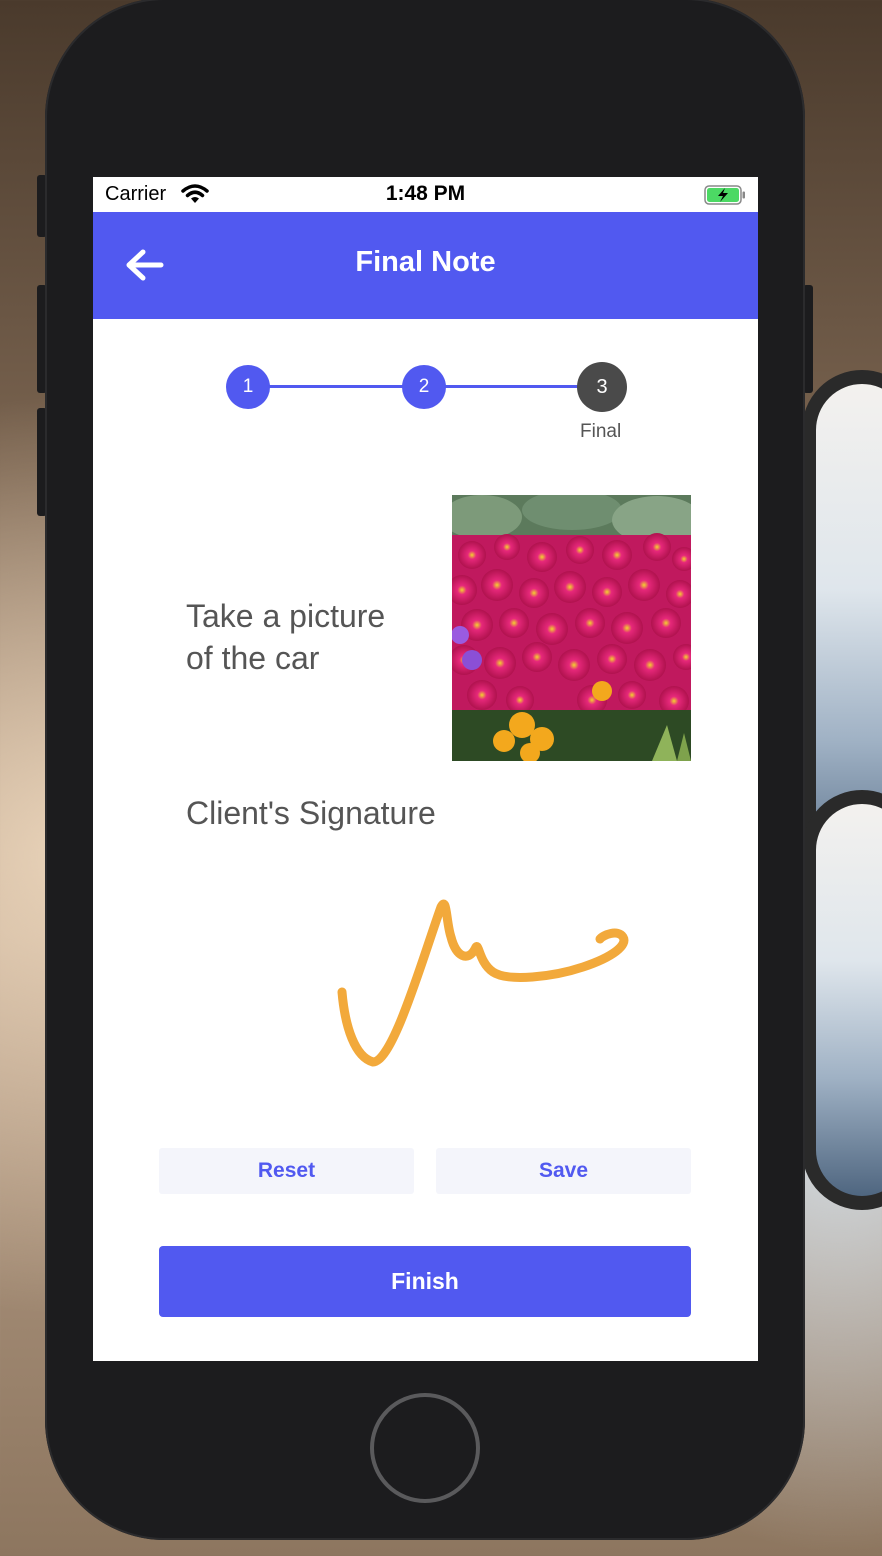 Image resolution: width=882 pixels, height=1556 pixels. Describe the element at coordinates (724, 195) in the screenshot. I see `battery-charging-icon` at that location.